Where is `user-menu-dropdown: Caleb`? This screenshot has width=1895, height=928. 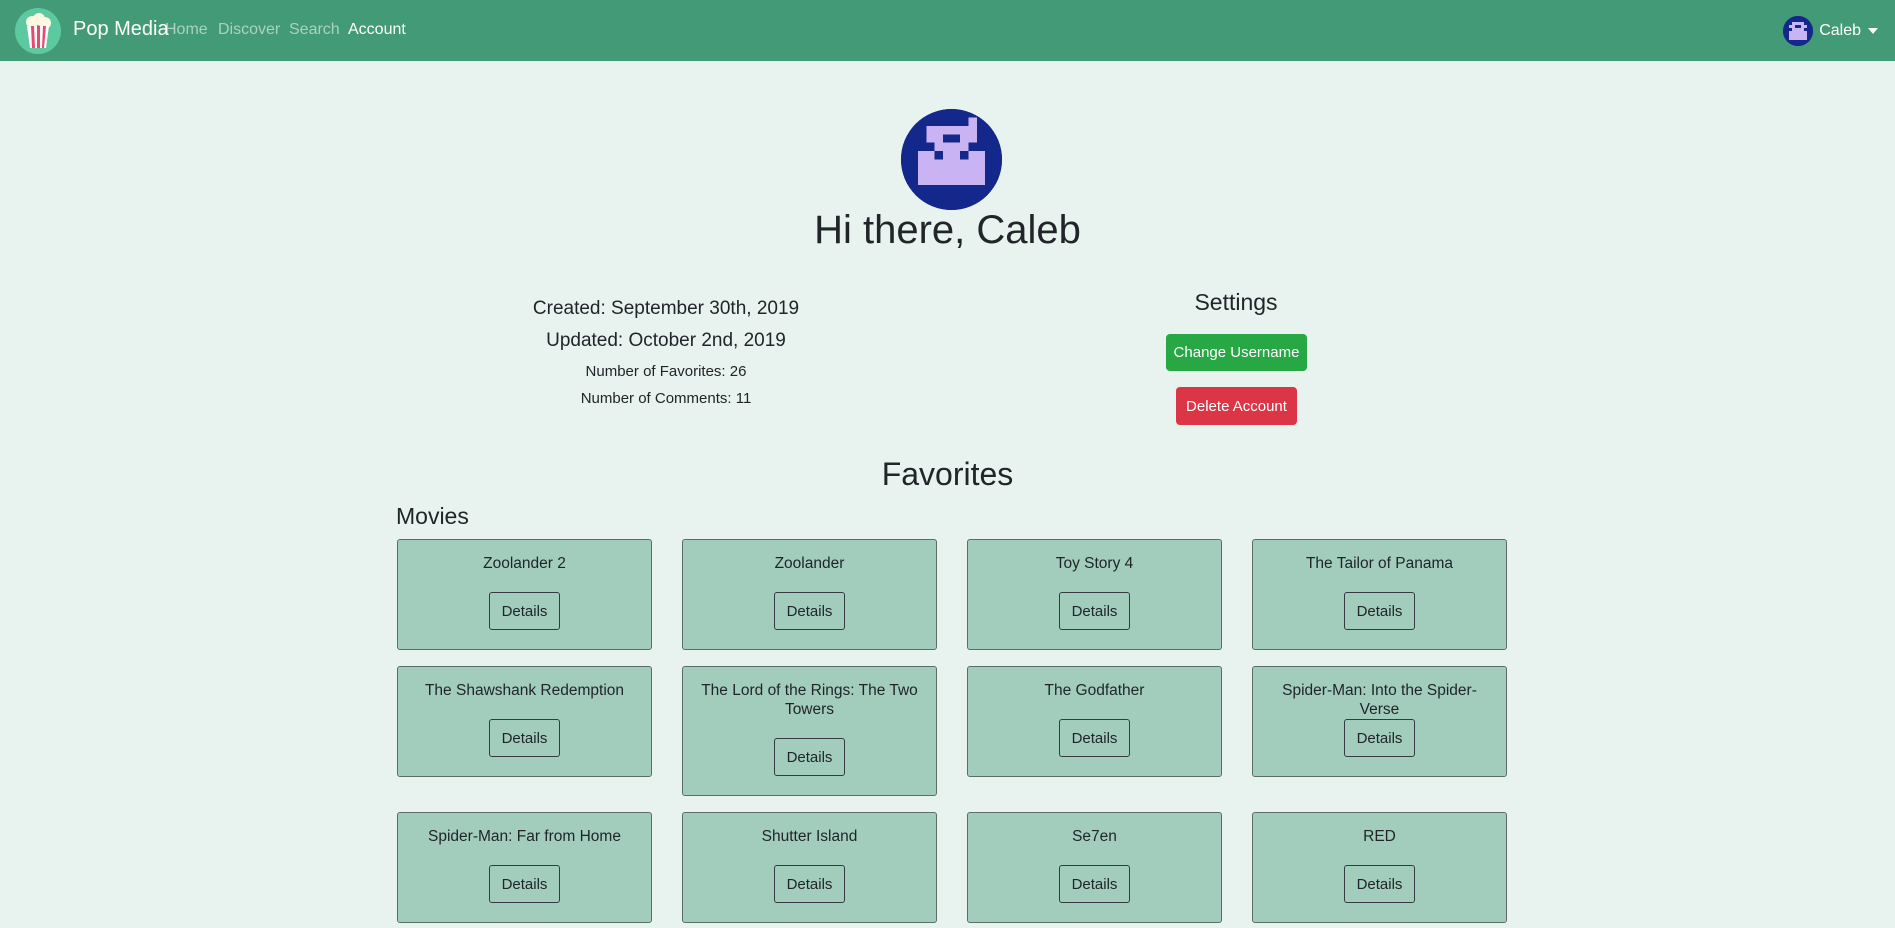 user-menu-dropdown: Caleb is located at coordinates (1830, 31).